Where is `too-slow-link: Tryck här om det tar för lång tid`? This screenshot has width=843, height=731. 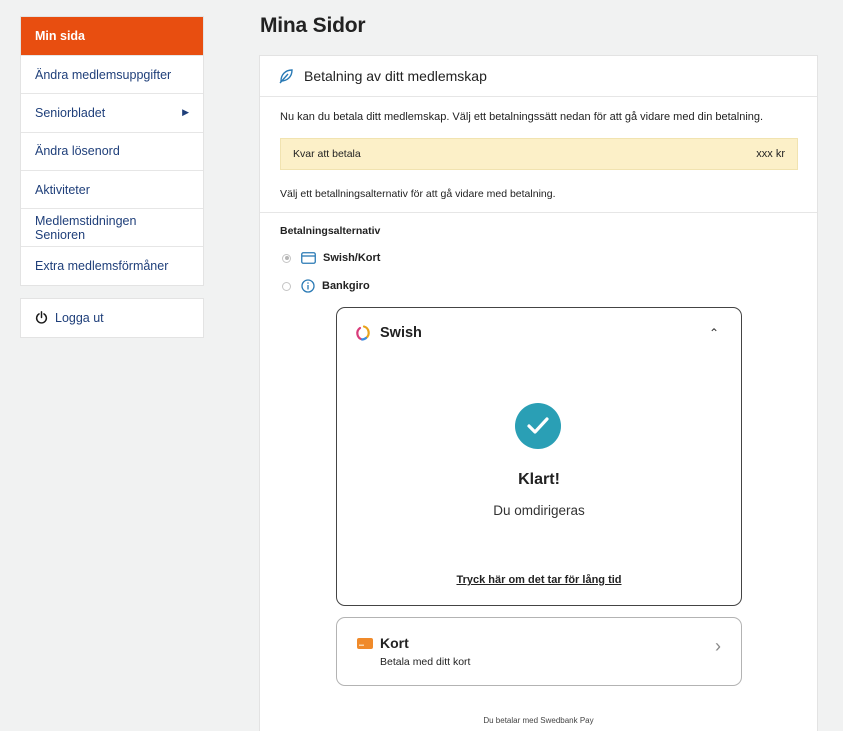
too-slow-link: Tryck här om det tar för lång tid is located at coordinates (539, 580).